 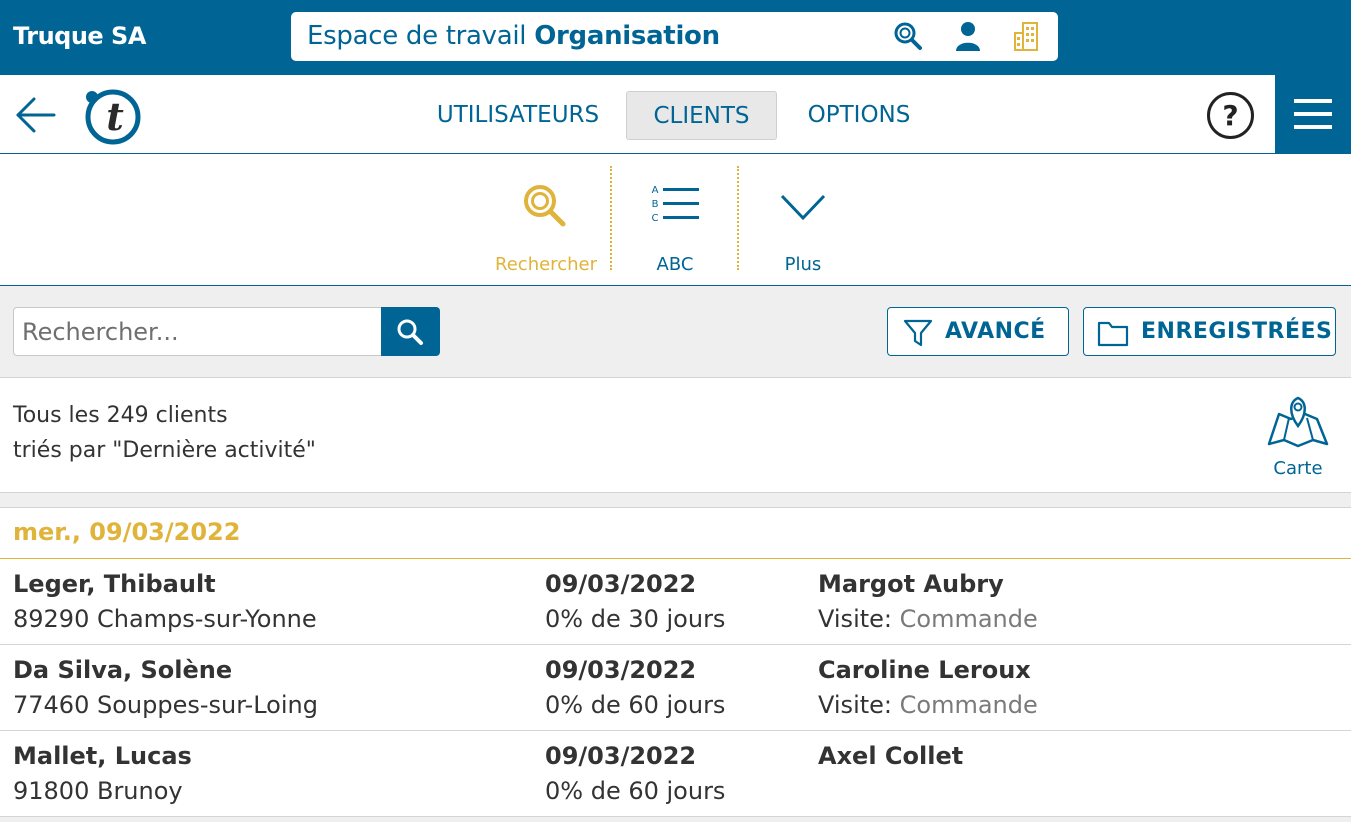 I want to click on map-label: Carte, so click(x=1298, y=468).